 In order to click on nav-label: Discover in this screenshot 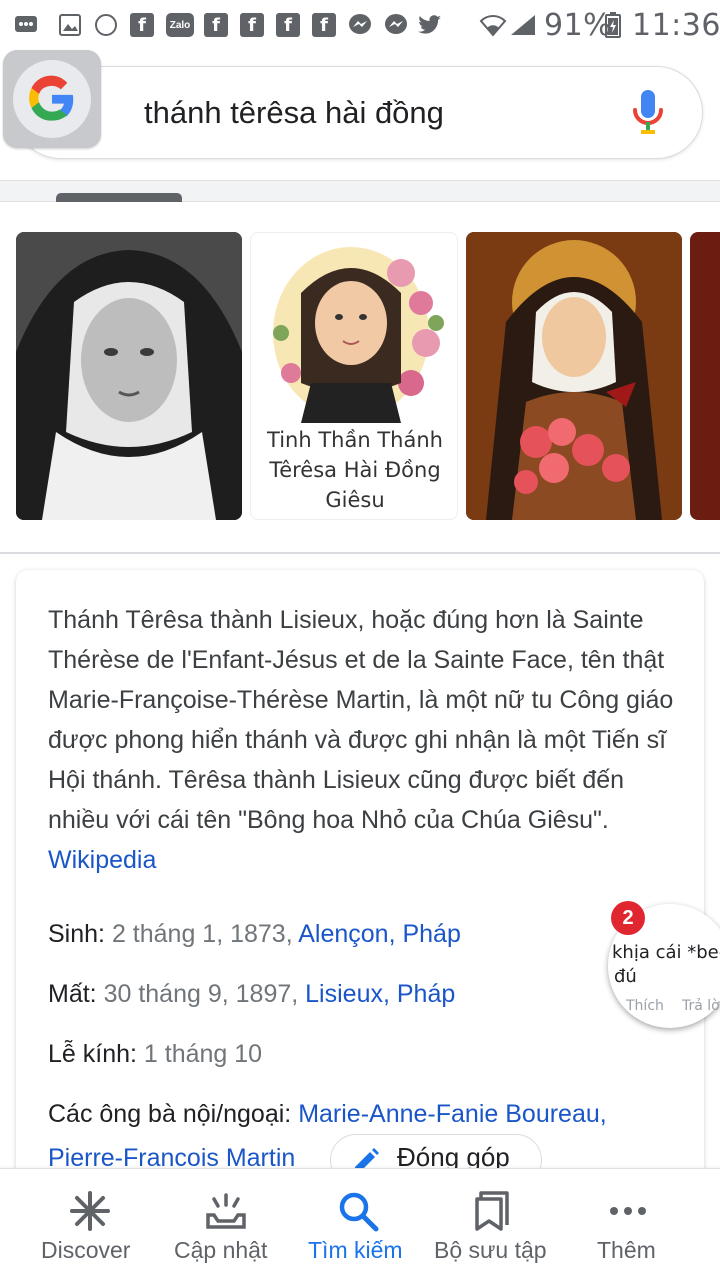, I will do `click(86, 1250)`.